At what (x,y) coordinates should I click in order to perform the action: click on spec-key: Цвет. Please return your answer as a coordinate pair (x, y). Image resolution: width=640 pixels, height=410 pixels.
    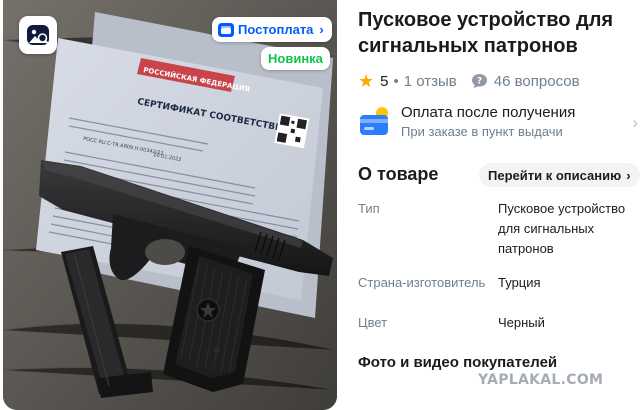
    Looking at the image, I should click on (373, 322).